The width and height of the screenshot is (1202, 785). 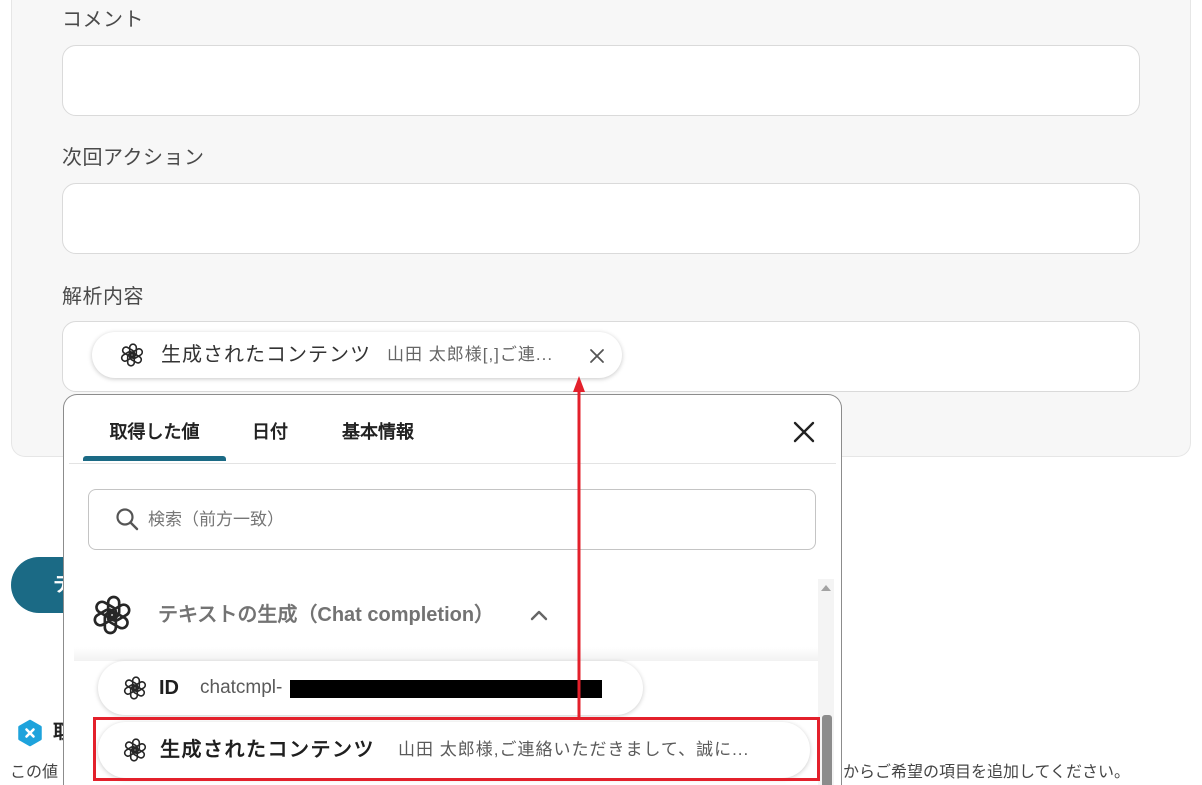 I want to click on hexagon-x-icon, so click(x=30, y=733).